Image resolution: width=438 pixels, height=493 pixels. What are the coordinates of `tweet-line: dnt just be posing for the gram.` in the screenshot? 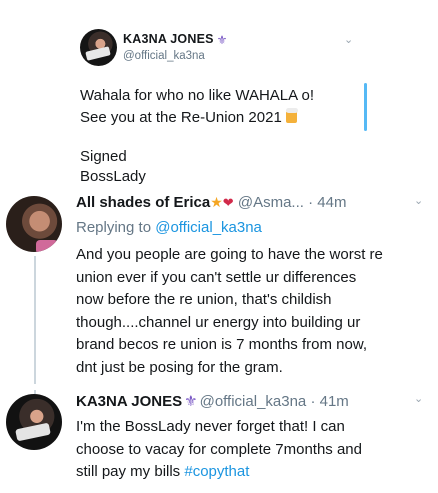 It's located at (179, 367).